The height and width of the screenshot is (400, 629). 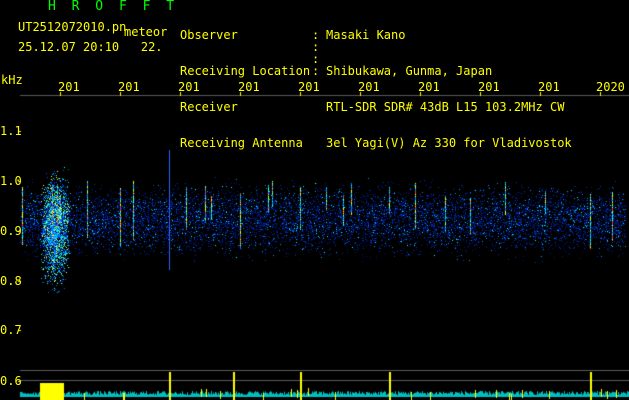 What do you see at coordinates (11, 131) in the screenshot?
I see `y-tick-label: 1.1` at bounding box center [11, 131].